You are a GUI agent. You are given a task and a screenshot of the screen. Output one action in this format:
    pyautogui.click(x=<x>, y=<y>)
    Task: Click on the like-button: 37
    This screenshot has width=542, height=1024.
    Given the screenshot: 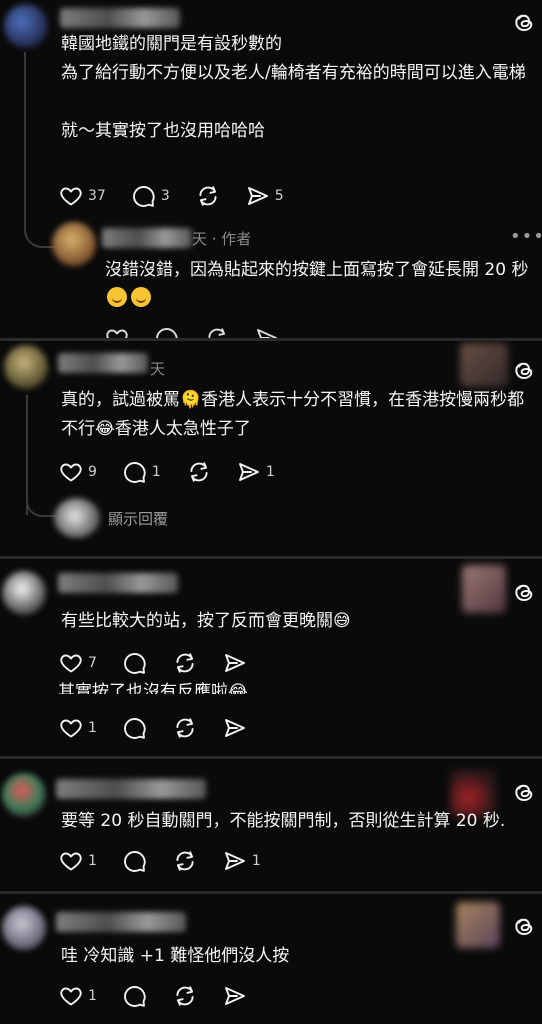 What is the action you would take?
    pyautogui.click(x=82, y=196)
    